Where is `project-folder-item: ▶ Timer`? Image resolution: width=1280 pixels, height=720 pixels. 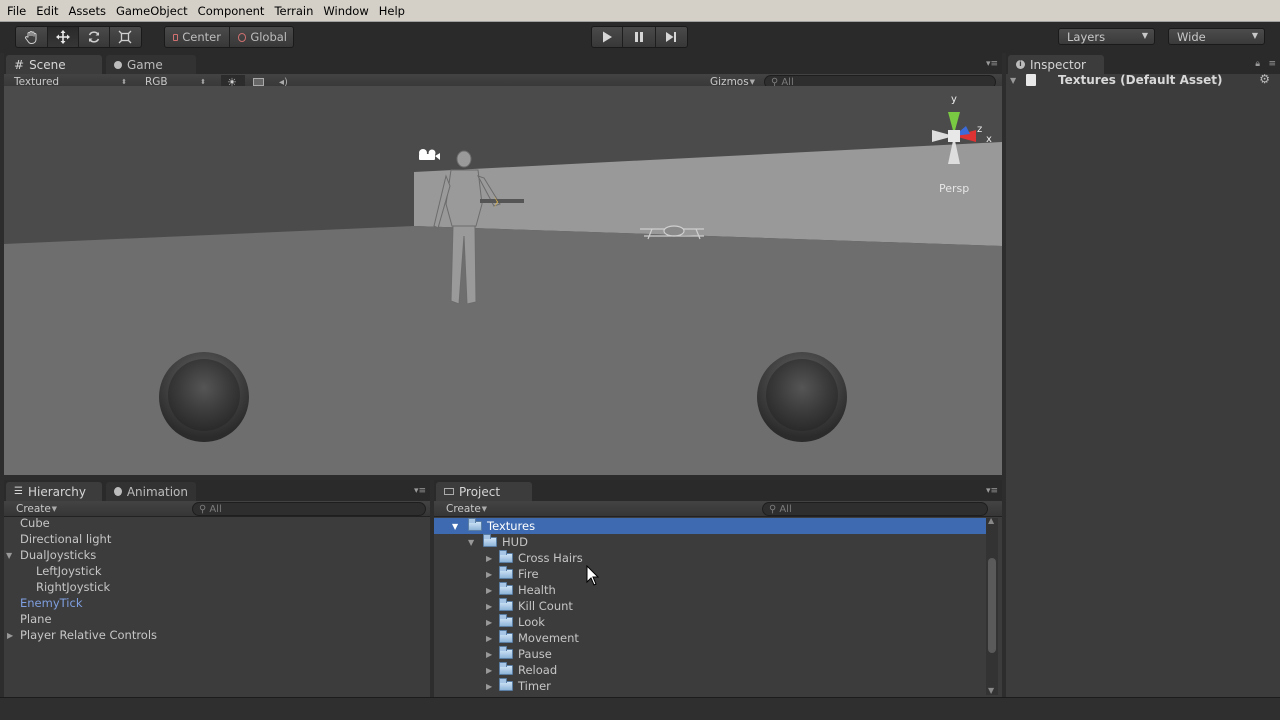
project-folder-item: ▶ Timer is located at coordinates (710, 686).